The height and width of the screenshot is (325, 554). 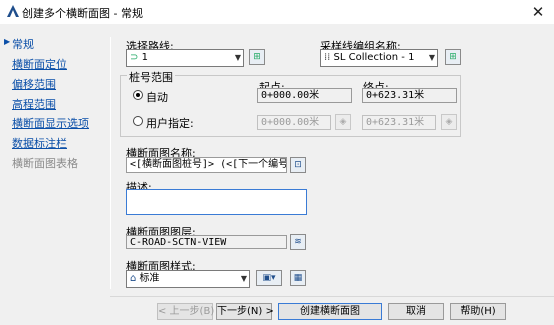 What do you see at coordinates (138, 121) in the screenshot?
I see `user-specified-radio` at bounding box center [138, 121].